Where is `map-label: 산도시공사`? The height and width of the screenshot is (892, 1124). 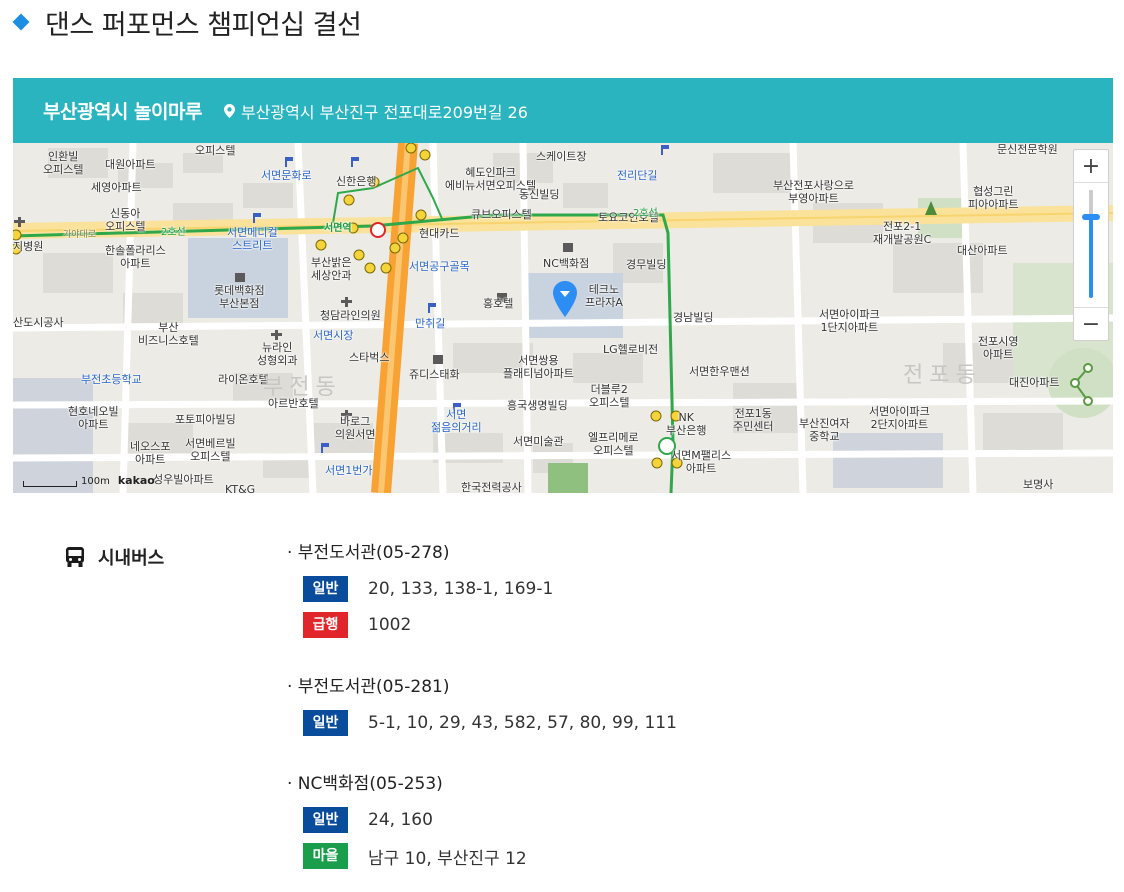
map-label: 산도시공사 is located at coordinates (38, 322).